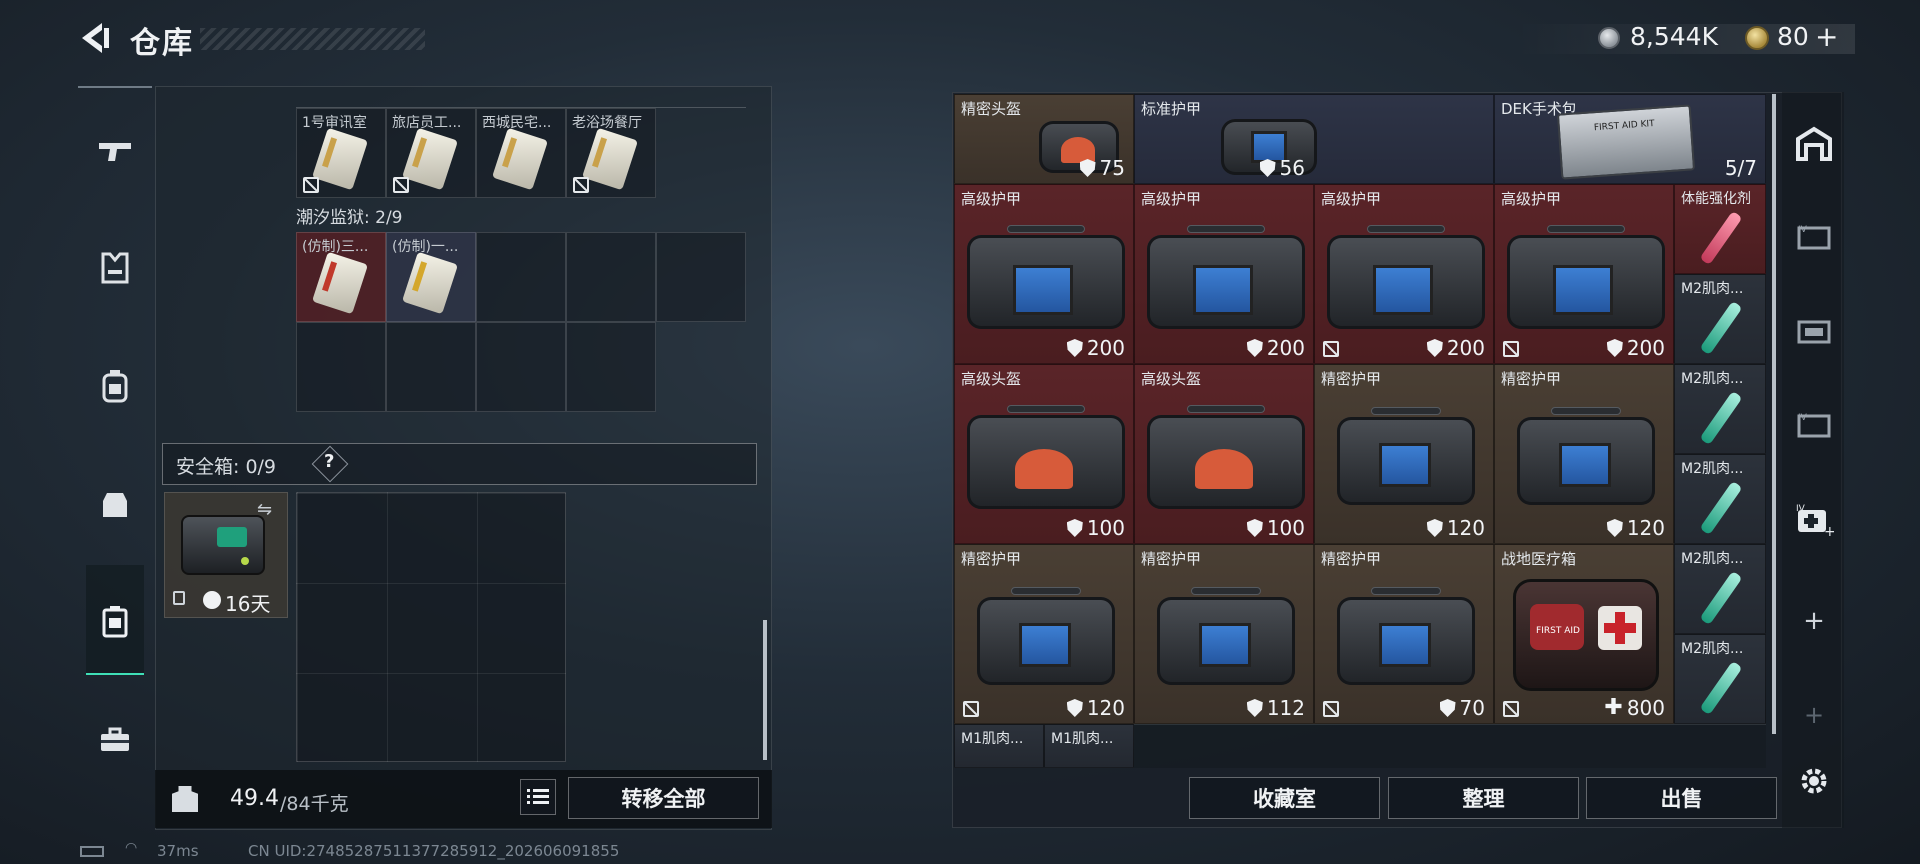 The image size is (1920, 864). What do you see at coordinates (1826, 36) in the screenshot?
I see `add-gold-button: +` at bounding box center [1826, 36].